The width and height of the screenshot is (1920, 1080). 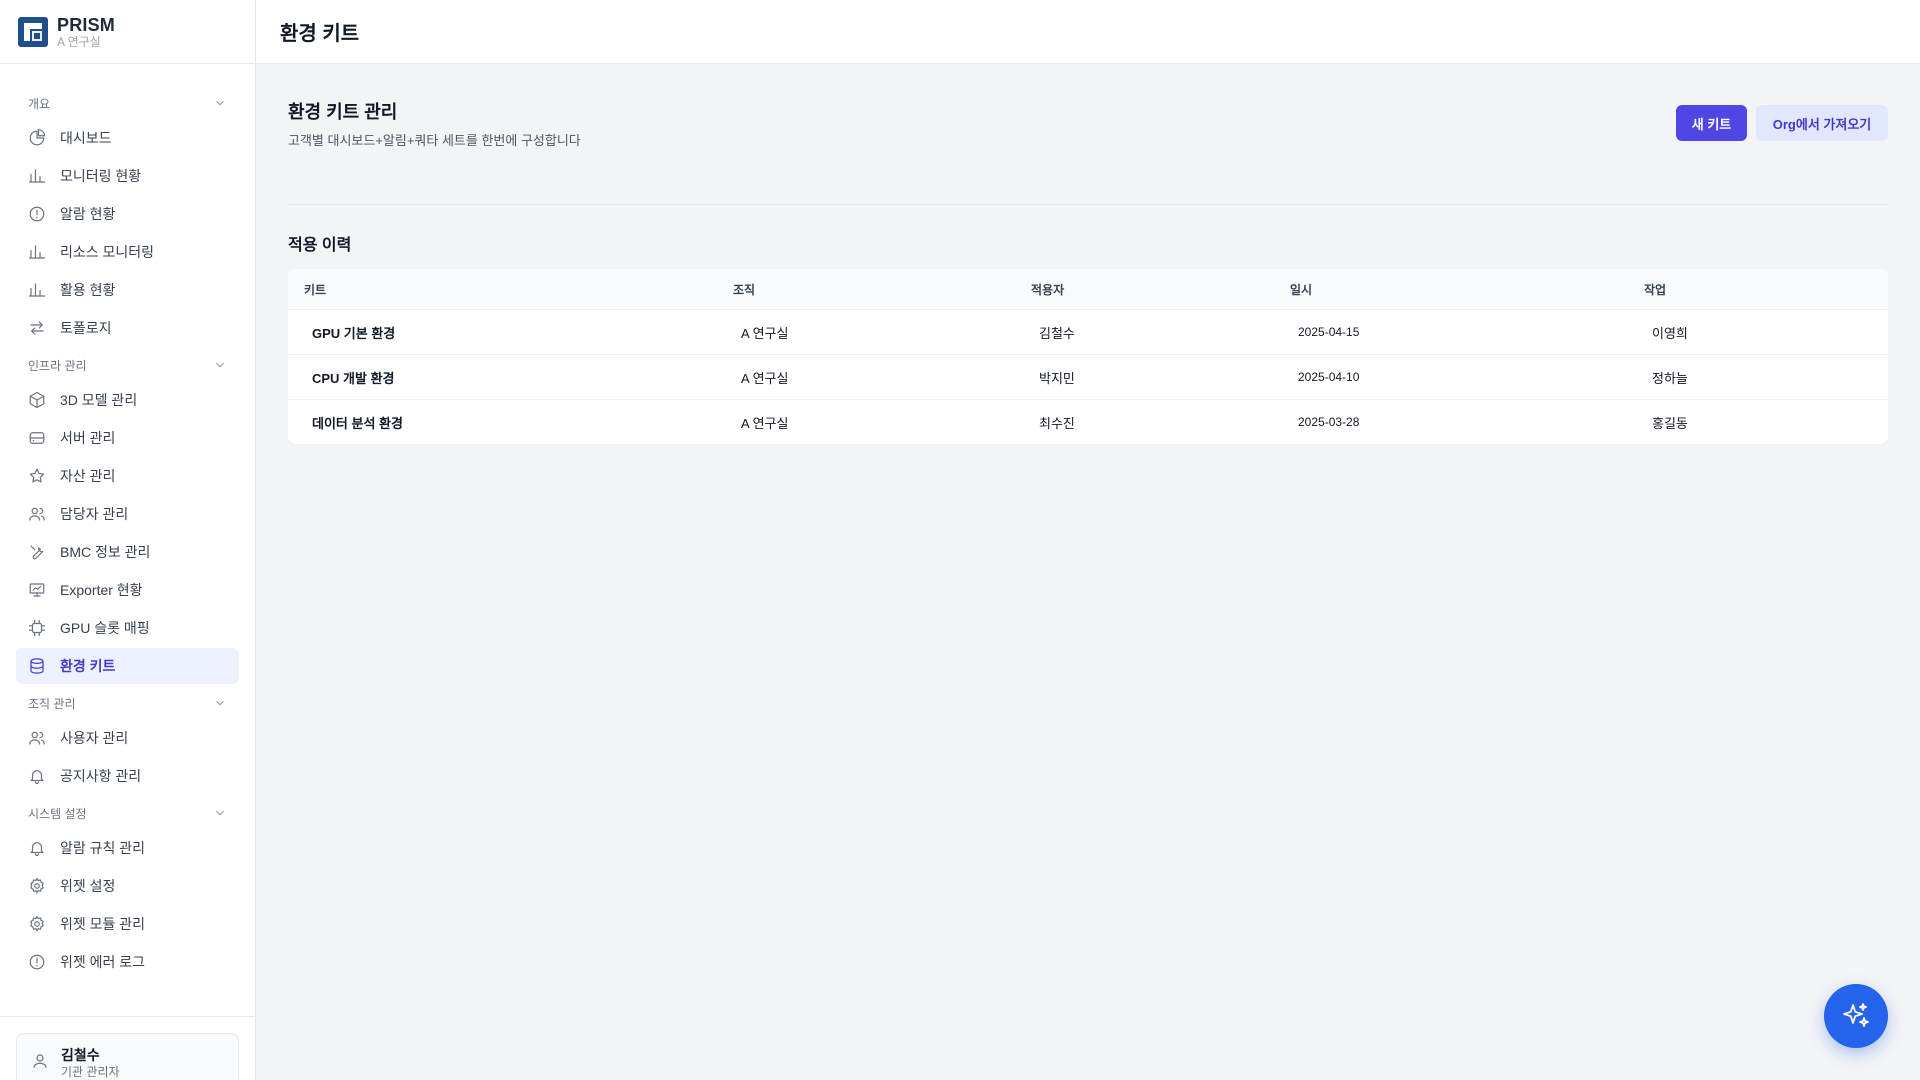 What do you see at coordinates (86, 328) in the screenshot?
I see `sidebar-item-label: 토폴로지` at bounding box center [86, 328].